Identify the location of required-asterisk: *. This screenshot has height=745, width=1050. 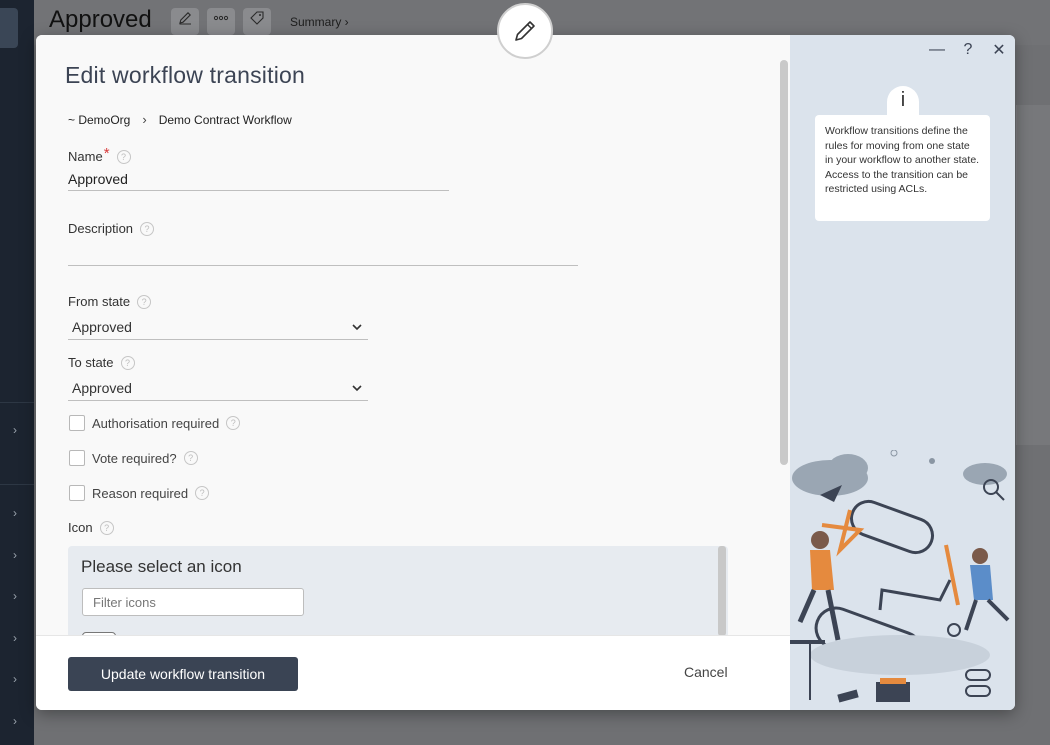
(106, 153).